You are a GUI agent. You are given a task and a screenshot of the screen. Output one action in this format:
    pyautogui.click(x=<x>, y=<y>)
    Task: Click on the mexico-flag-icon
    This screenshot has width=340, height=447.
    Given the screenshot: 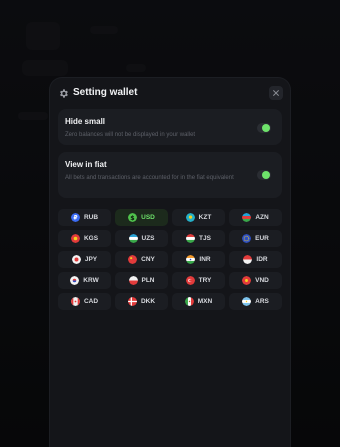 What is the action you would take?
    pyautogui.click(x=189, y=301)
    